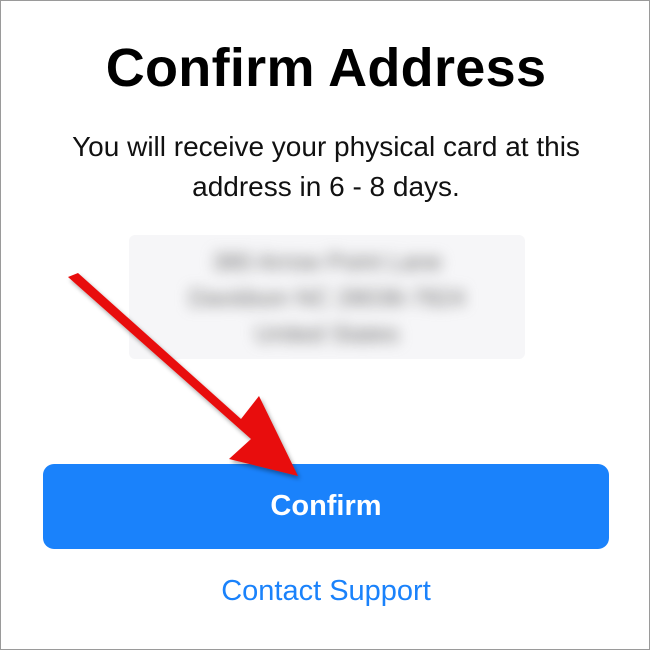 This screenshot has width=650, height=650. I want to click on confirm-button: Confirm, so click(326, 506).